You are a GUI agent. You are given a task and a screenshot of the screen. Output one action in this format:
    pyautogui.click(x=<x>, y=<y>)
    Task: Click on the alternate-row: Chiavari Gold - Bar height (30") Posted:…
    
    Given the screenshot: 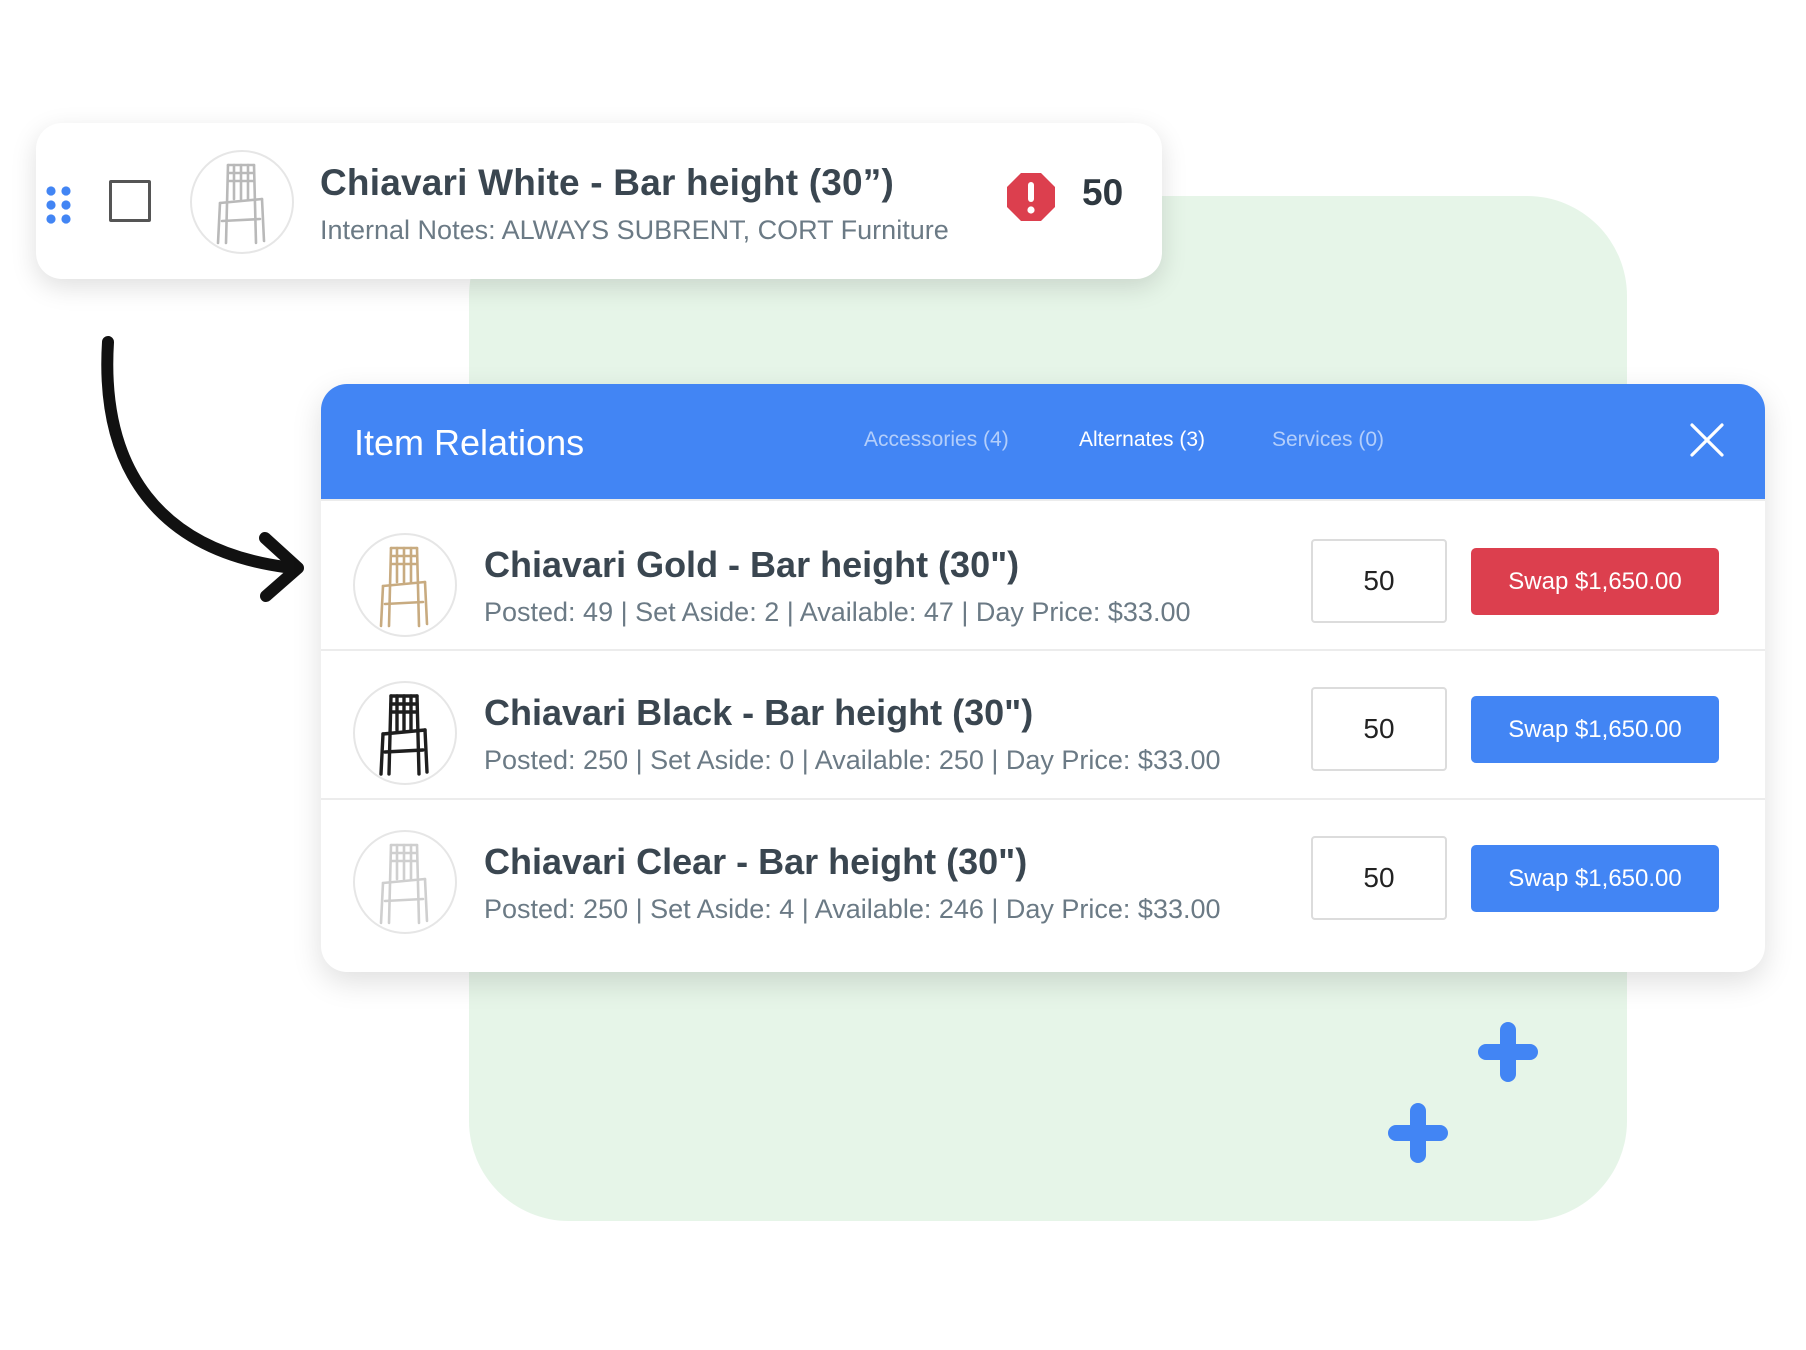 What is the action you would take?
    pyautogui.click(x=1043, y=574)
    